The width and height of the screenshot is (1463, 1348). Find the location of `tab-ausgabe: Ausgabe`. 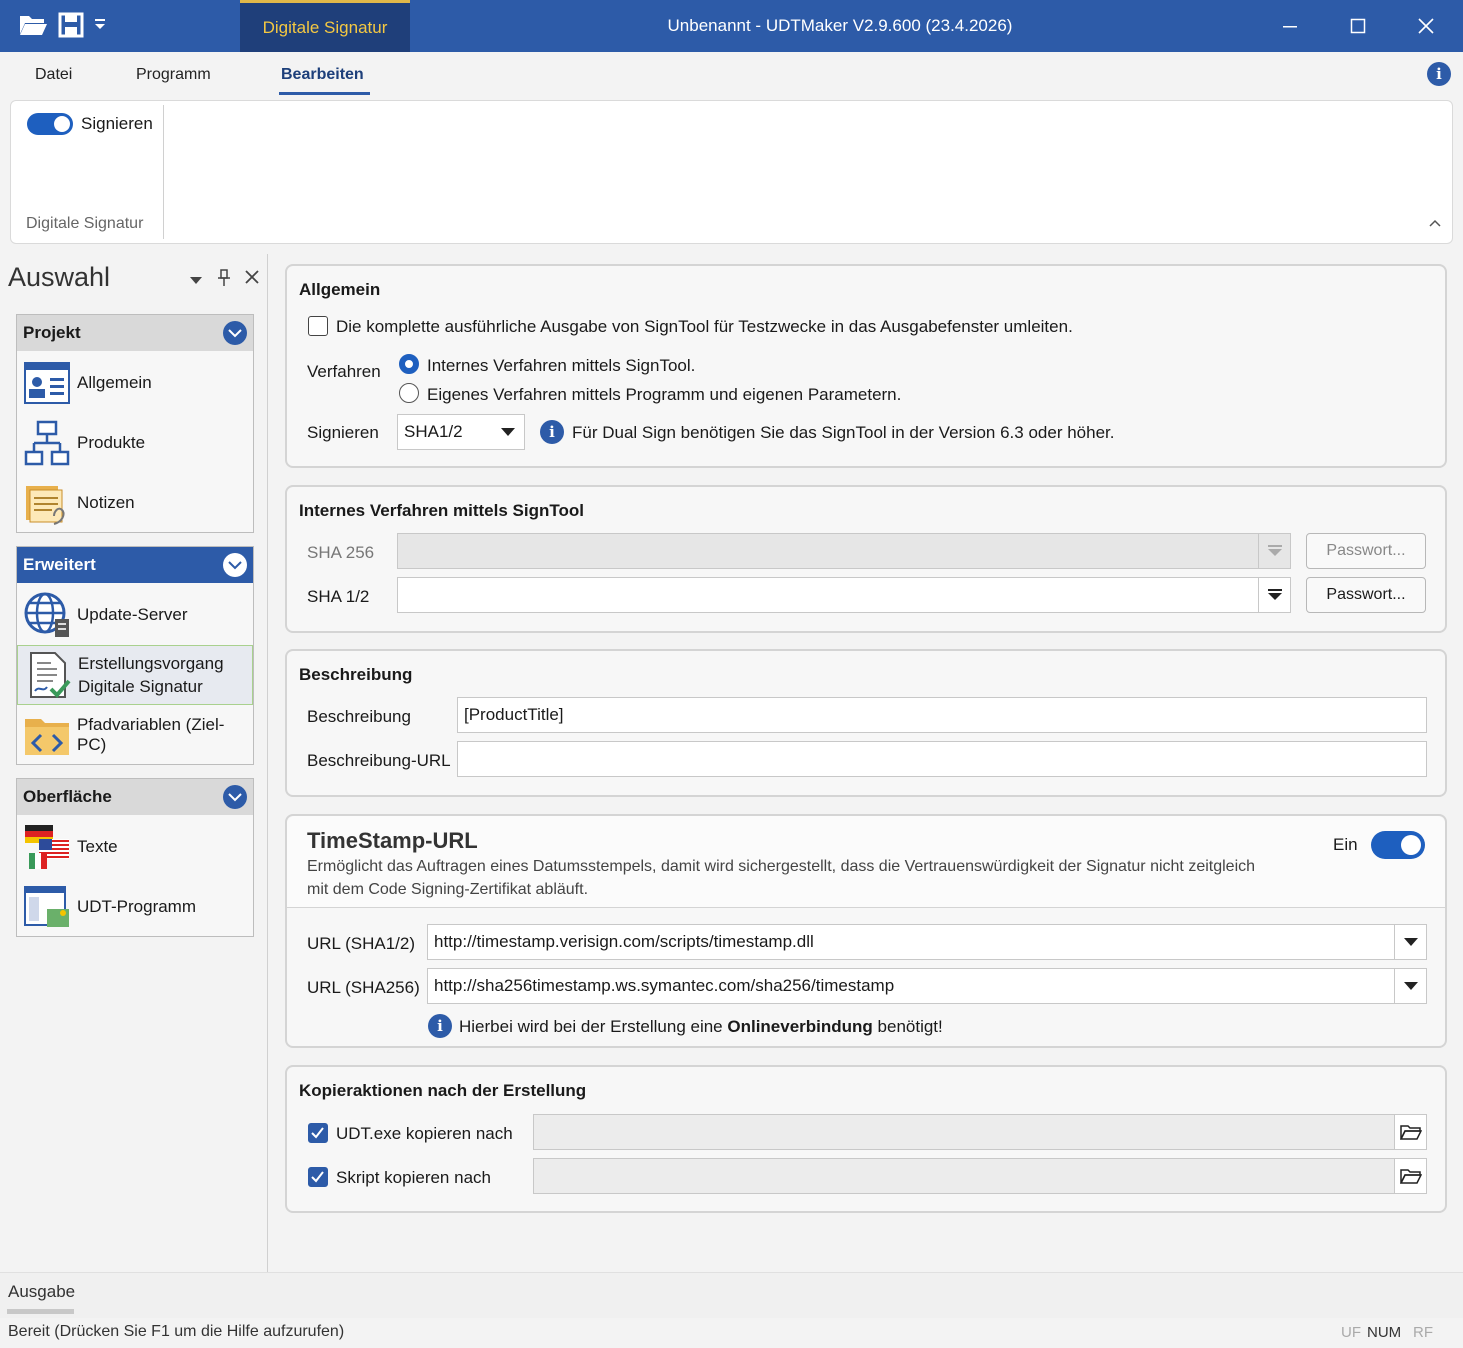

tab-ausgabe: Ausgabe is located at coordinates (41, 1292).